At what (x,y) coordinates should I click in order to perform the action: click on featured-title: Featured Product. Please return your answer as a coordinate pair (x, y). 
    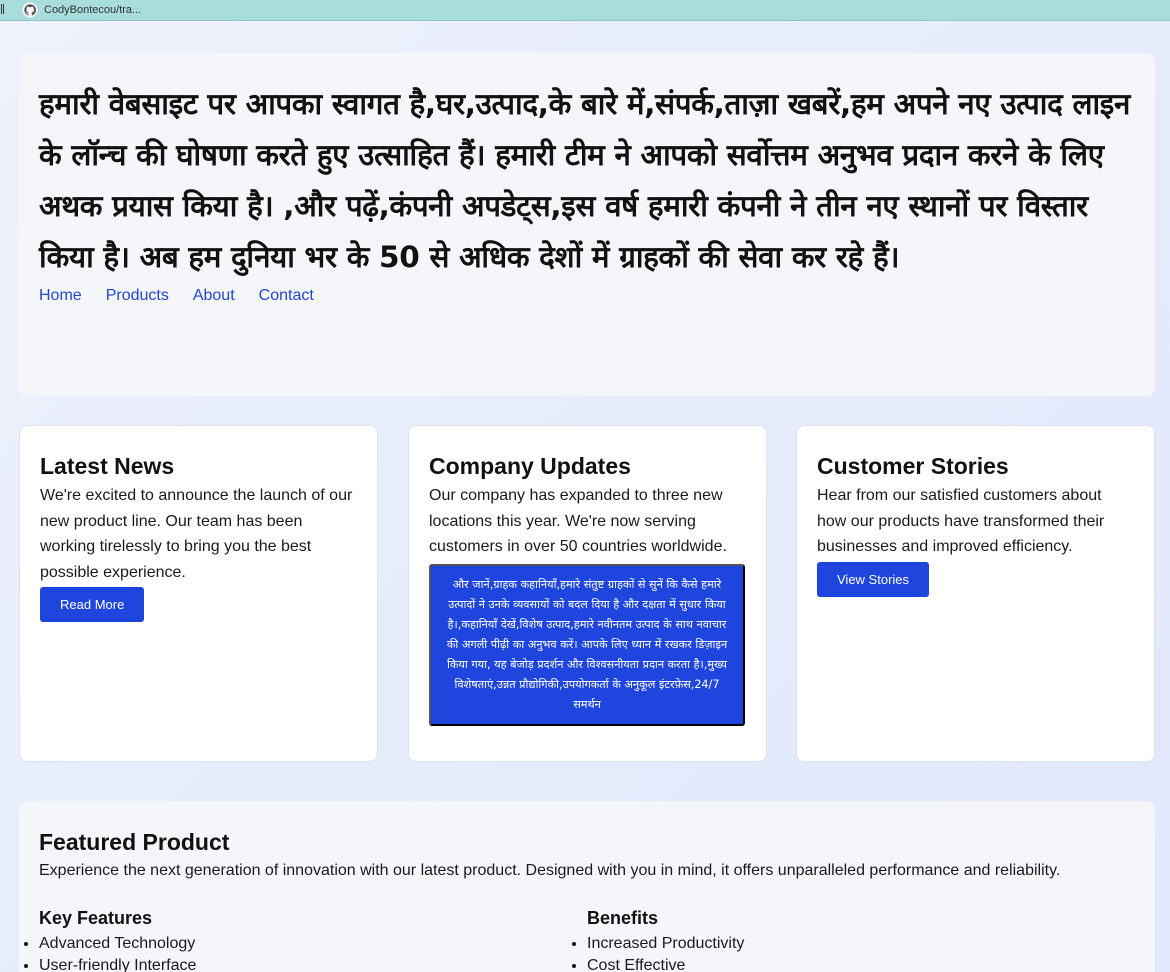
    Looking at the image, I should click on (134, 842).